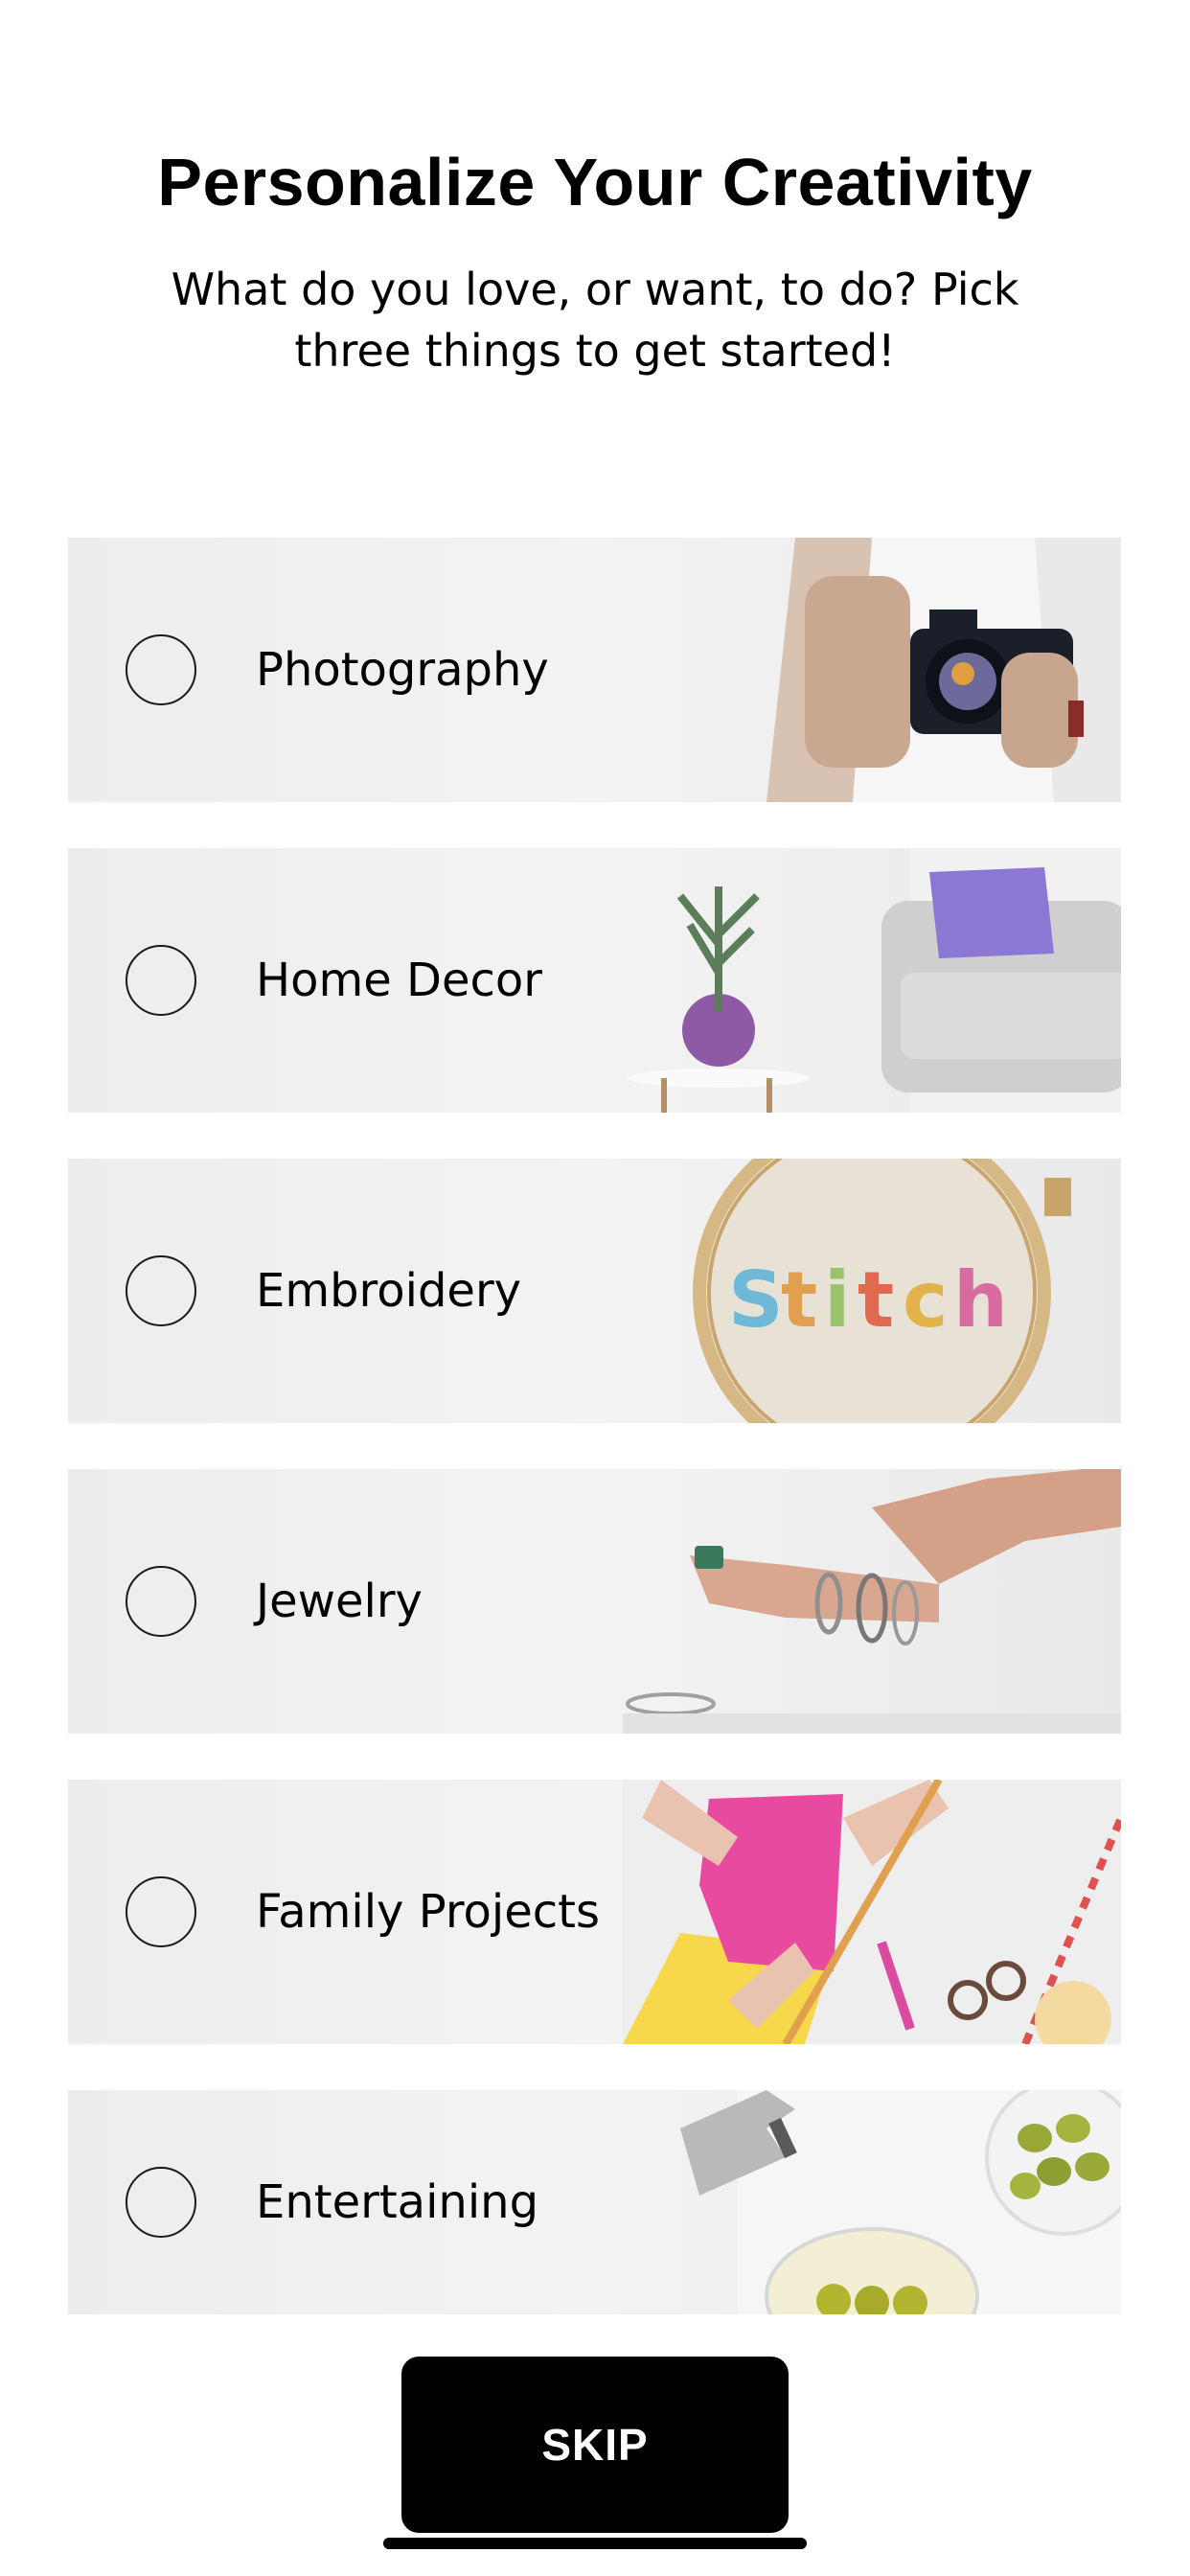 The image size is (1190, 2576). Describe the element at coordinates (837, 1300) in the screenshot. I see `svg-text: i` at that location.